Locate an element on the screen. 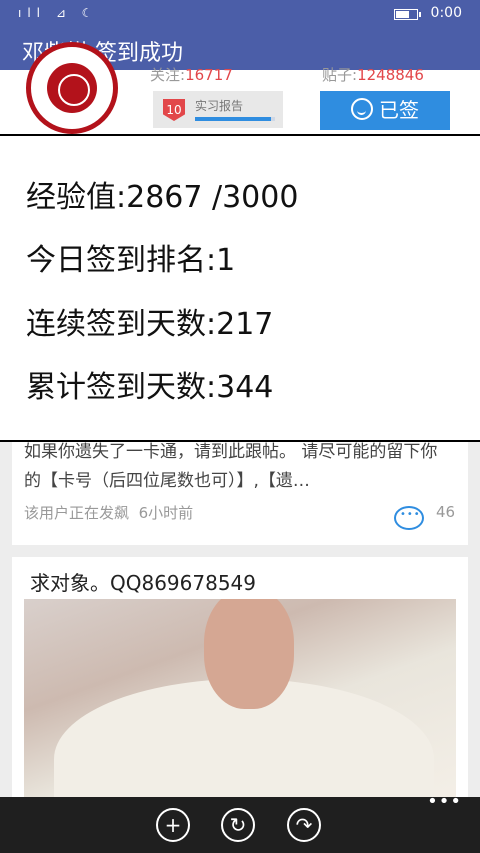 The width and height of the screenshot is (480, 853). follow-stat: 关注:16717 is located at coordinates (191, 75).